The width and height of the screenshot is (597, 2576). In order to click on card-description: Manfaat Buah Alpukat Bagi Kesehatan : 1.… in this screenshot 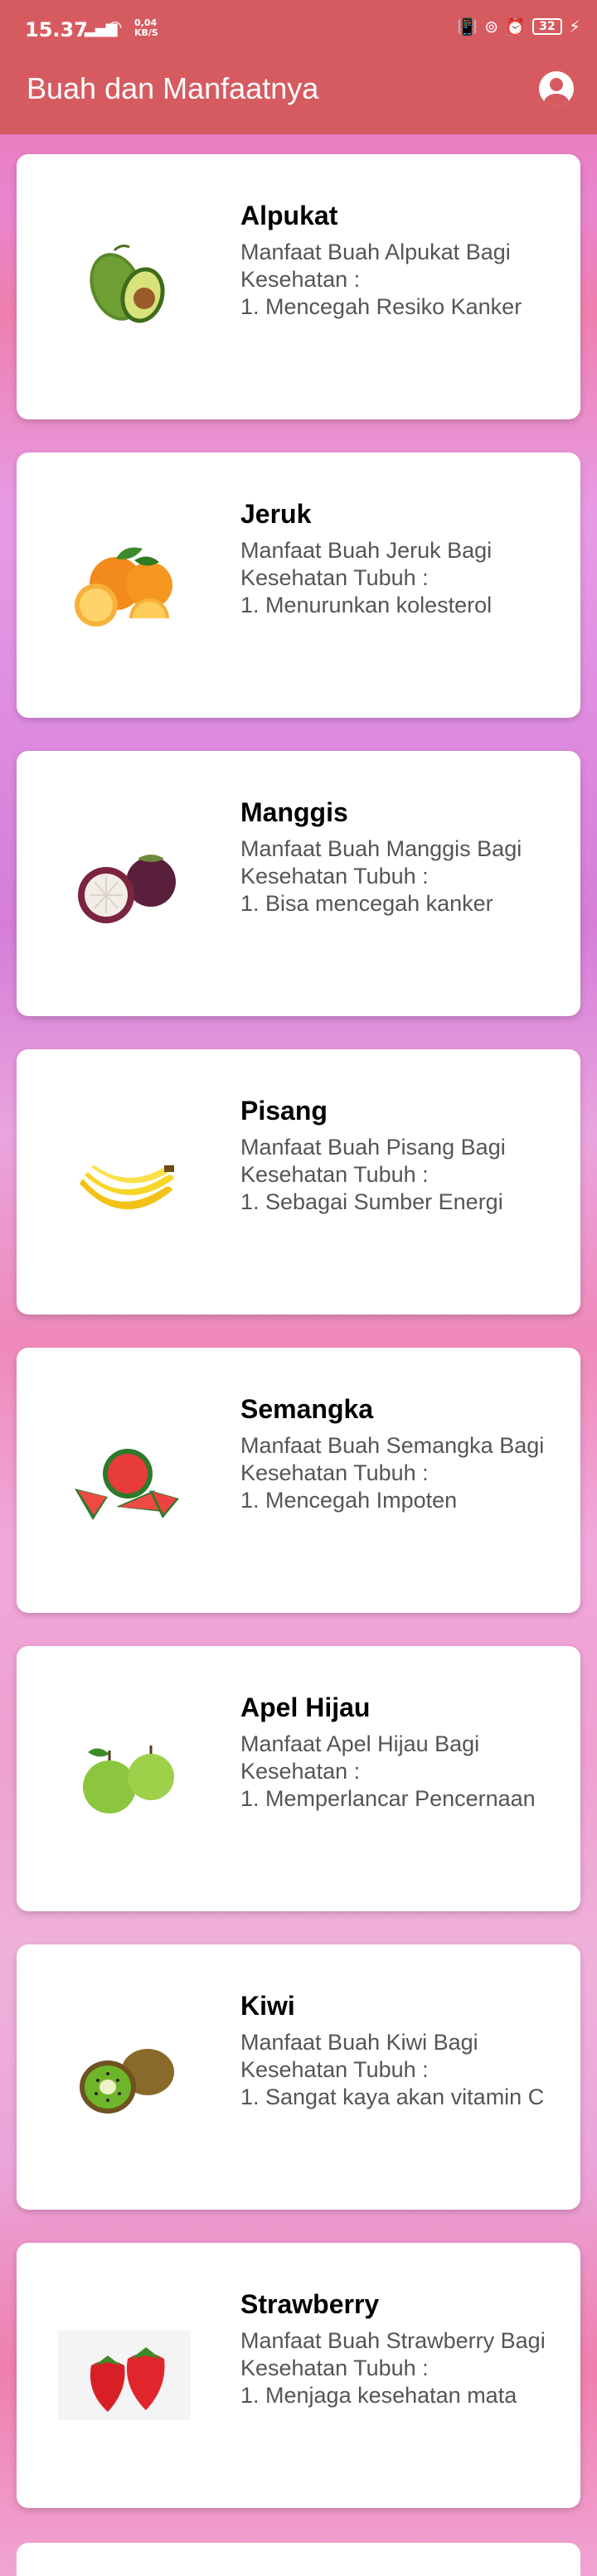, I will do `click(381, 279)`.